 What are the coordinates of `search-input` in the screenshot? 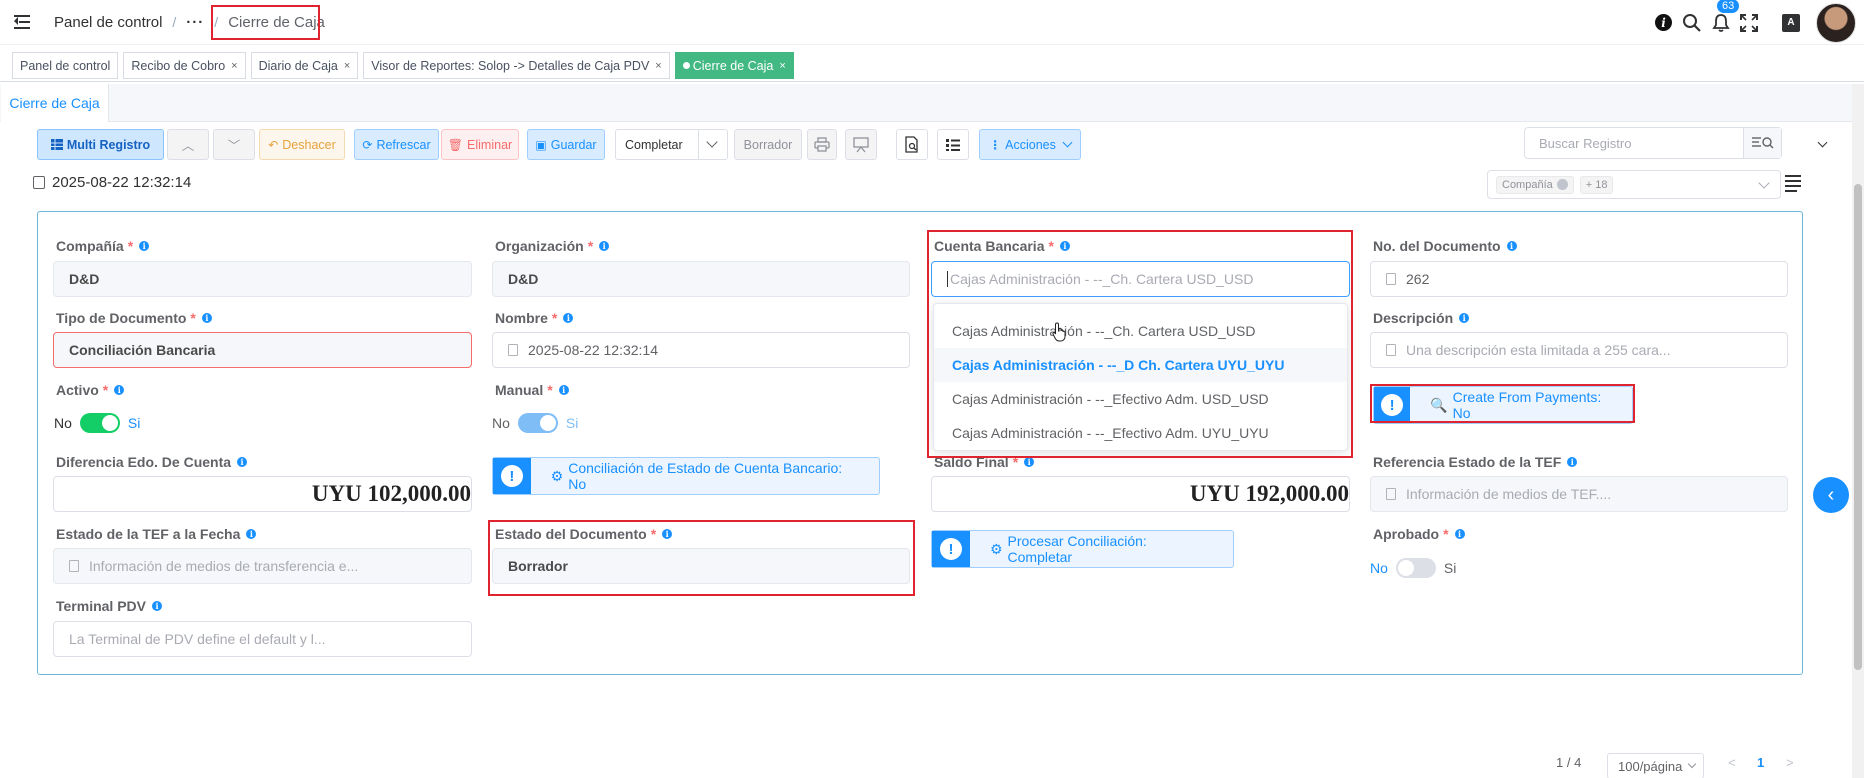 It's located at (1634, 143).